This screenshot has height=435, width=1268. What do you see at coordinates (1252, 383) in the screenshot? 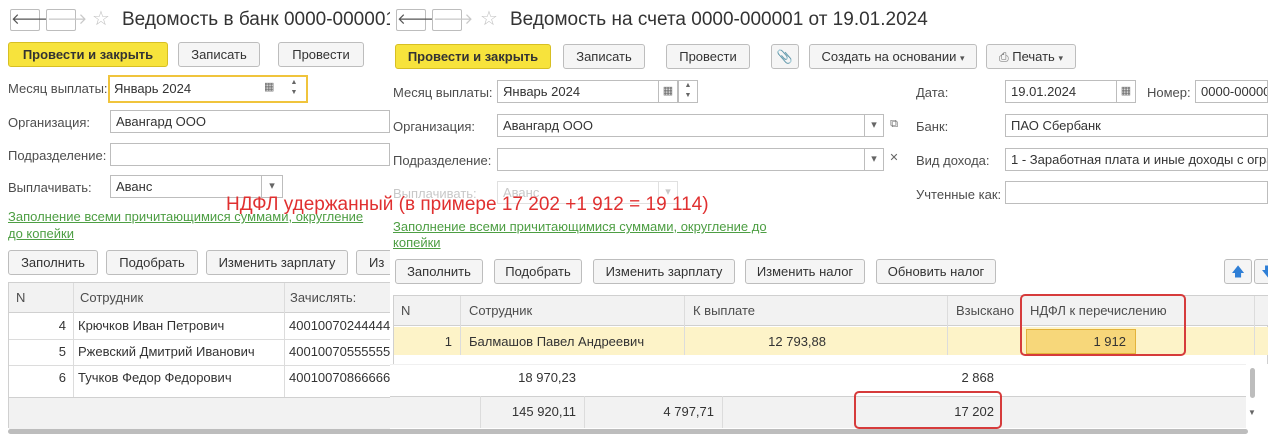
I see `scroll-thumb` at bounding box center [1252, 383].